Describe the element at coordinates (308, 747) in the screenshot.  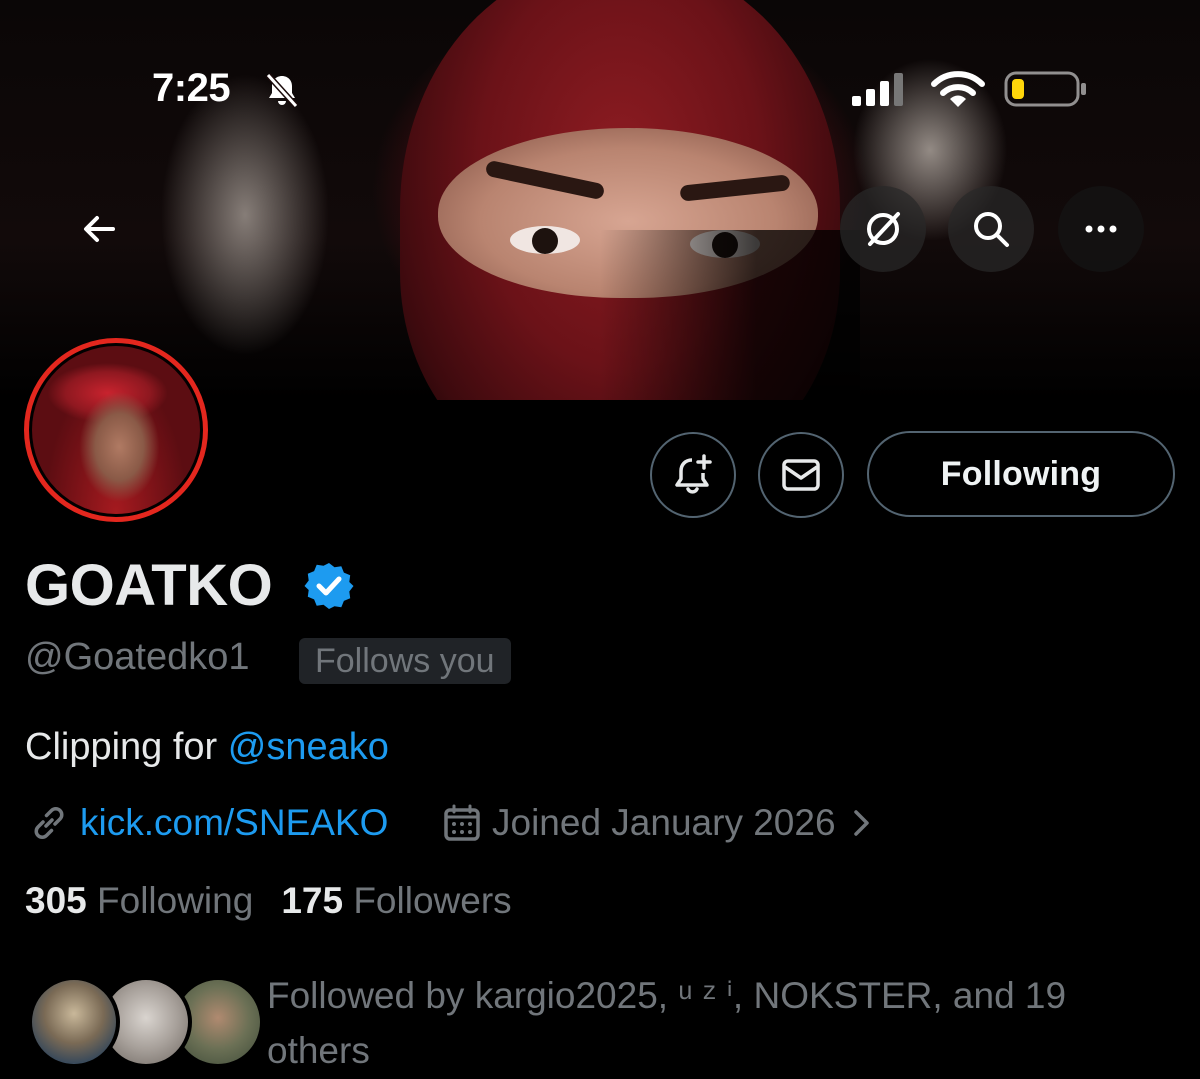
I see `bio-mention-link: @sneako` at that location.